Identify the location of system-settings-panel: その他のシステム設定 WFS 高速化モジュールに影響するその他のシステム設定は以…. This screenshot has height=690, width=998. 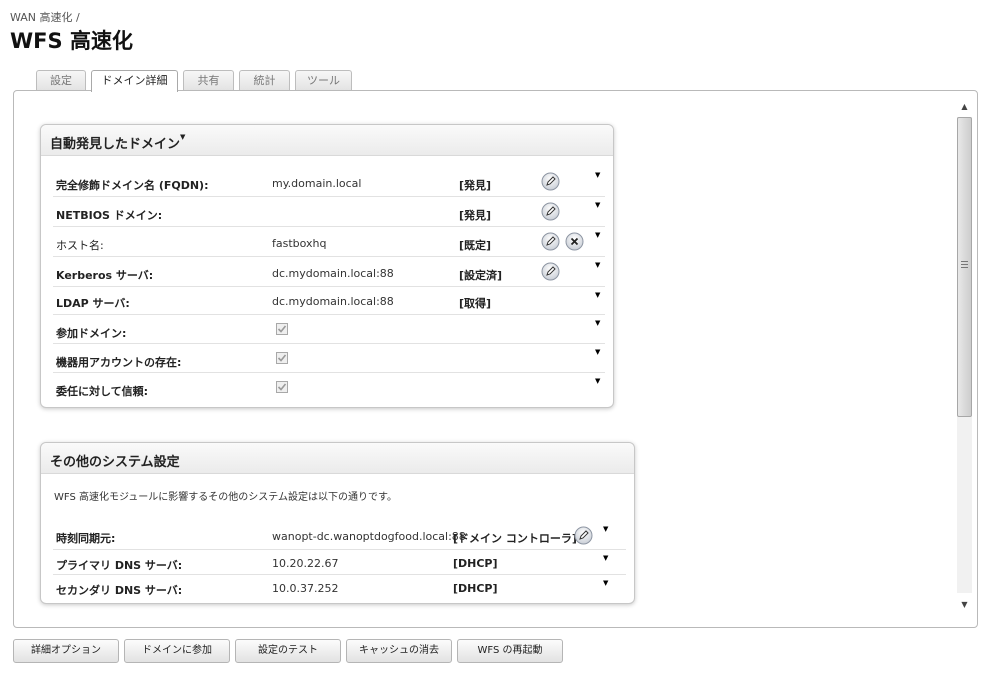
(337, 523).